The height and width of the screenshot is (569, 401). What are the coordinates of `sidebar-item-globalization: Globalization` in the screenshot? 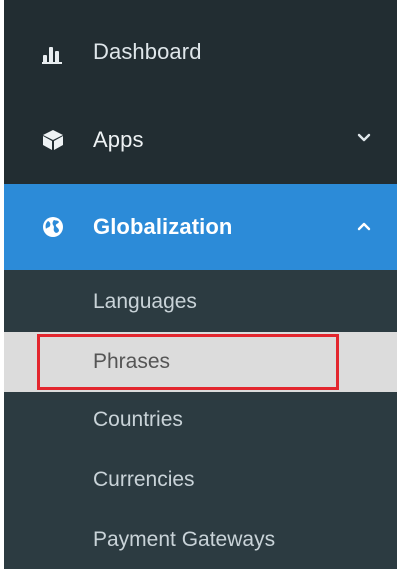 It's located at (200, 227).